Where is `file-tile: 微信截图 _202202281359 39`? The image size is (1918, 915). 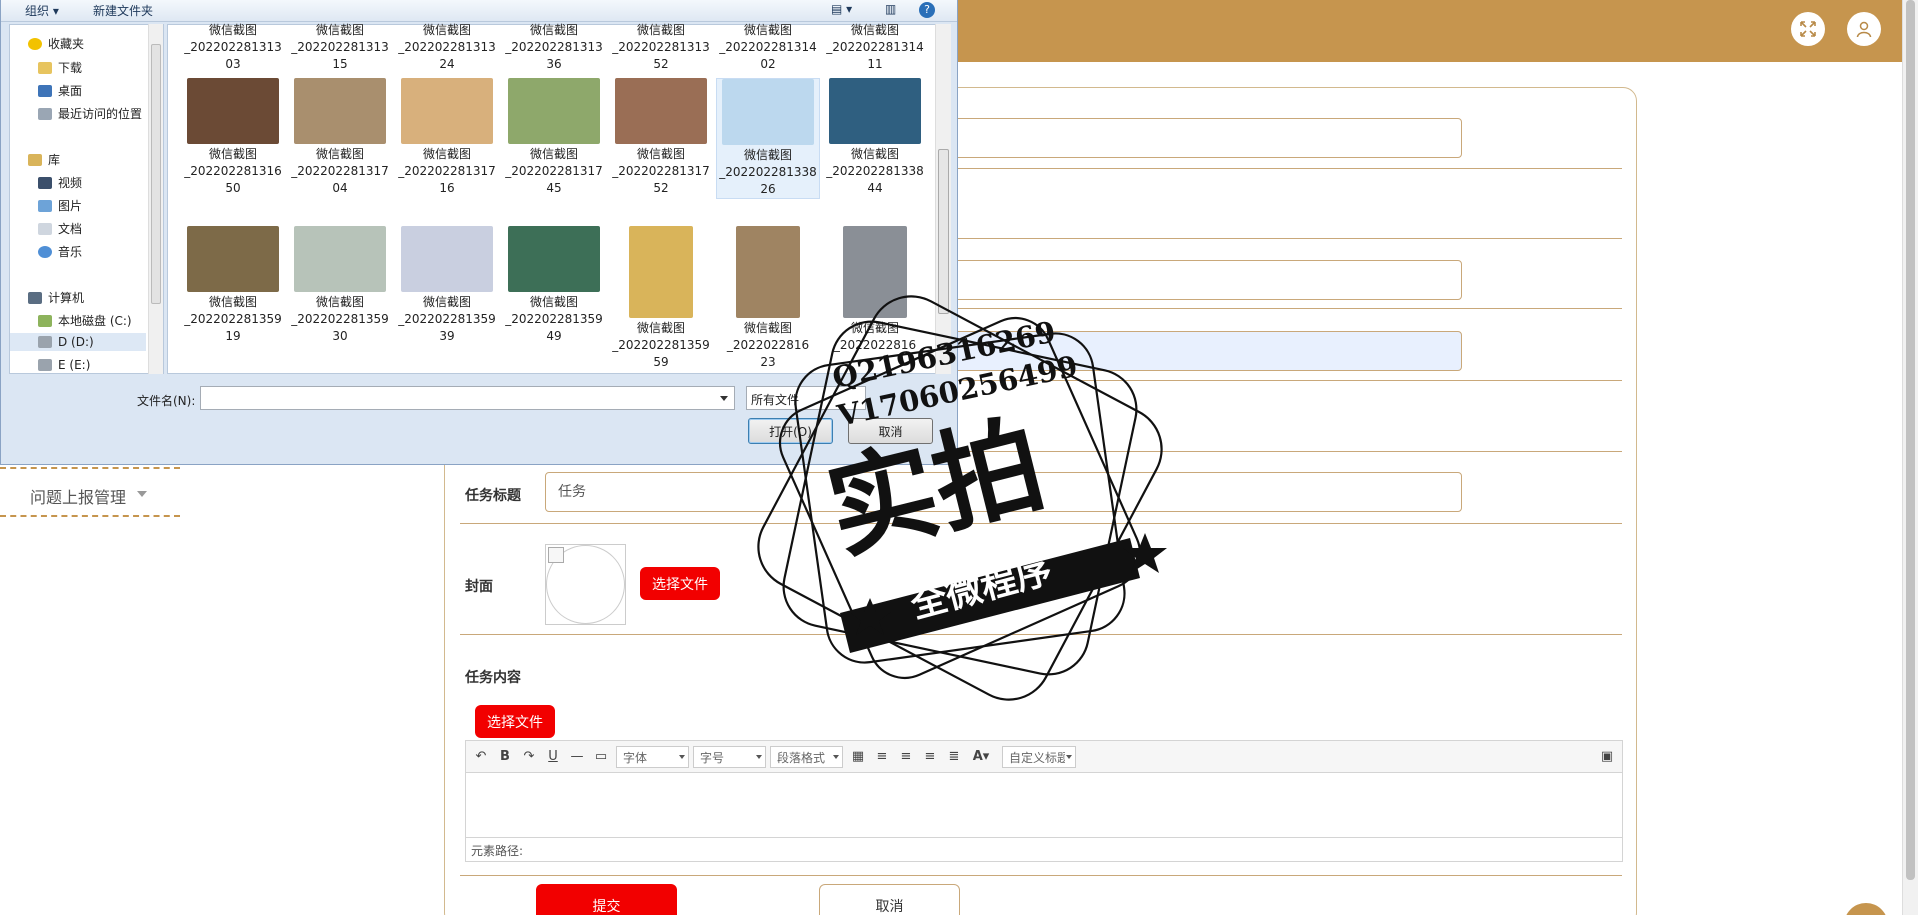
file-tile: 微信截图 _202202281359 39 is located at coordinates (447, 285).